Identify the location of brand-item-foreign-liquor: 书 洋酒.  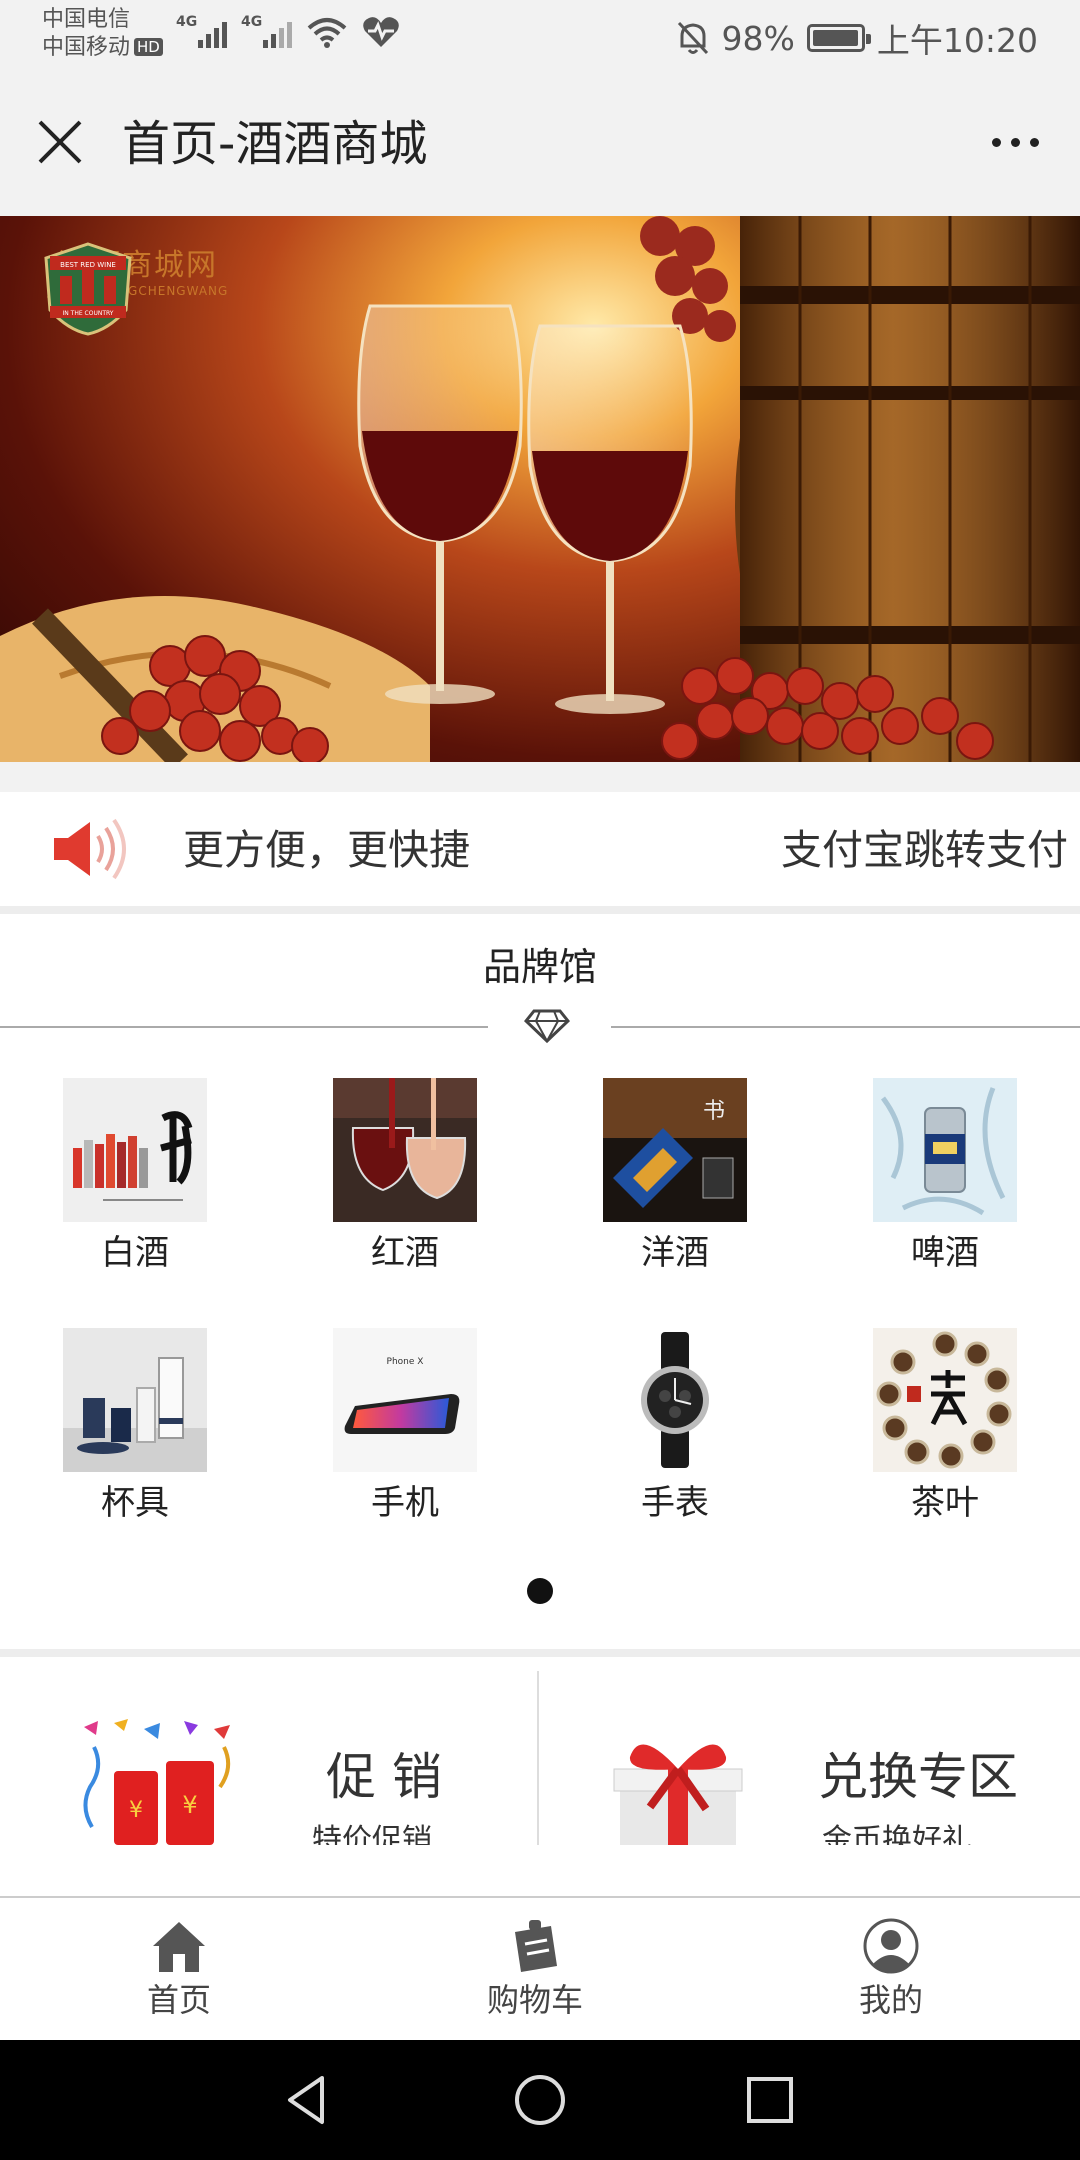
(675, 1177).